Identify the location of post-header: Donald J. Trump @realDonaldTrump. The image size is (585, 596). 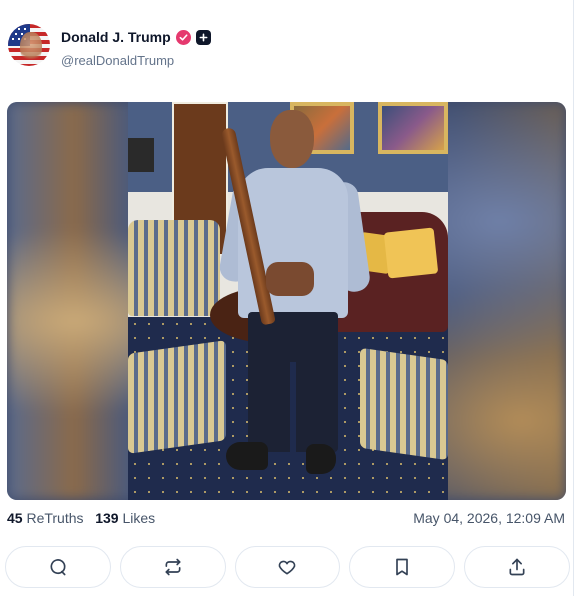
(288, 47).